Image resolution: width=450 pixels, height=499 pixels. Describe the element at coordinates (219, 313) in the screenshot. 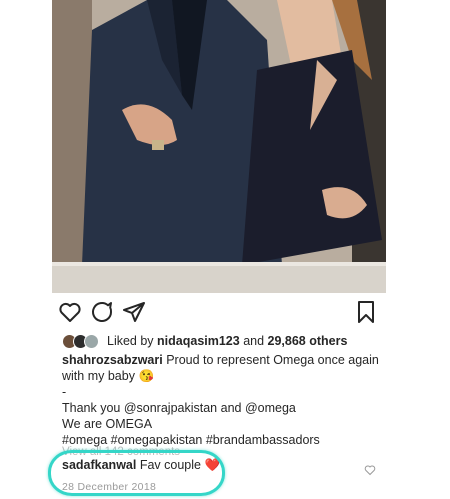

I see `action-bar` at that location.